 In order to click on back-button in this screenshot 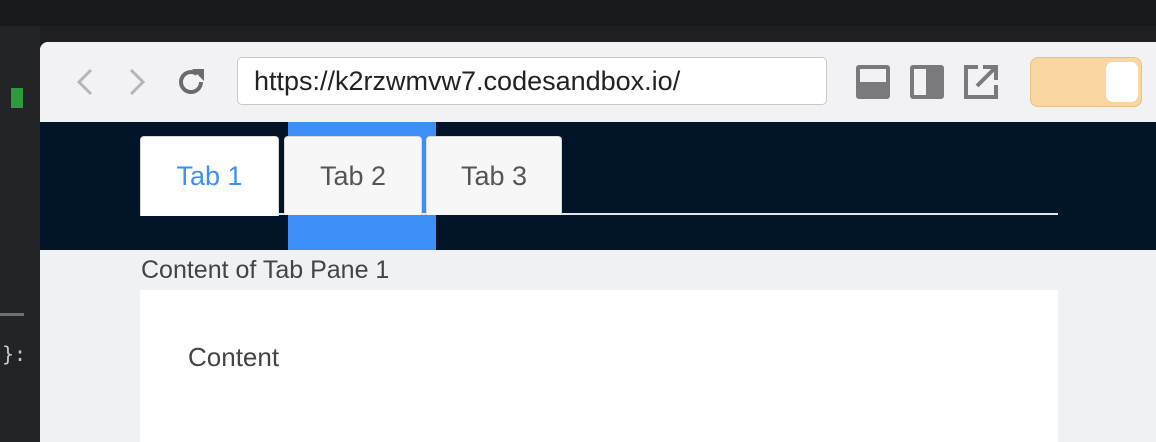, I will do `click(85, 82)`.